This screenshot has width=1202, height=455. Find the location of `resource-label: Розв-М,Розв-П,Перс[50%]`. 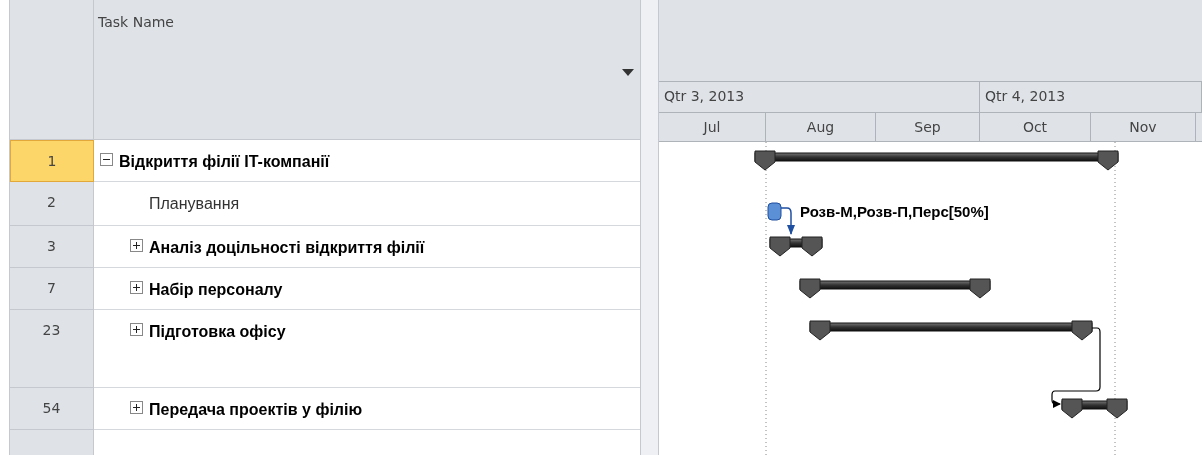

resource-label: Розв-М,Розв-П,Перс[50%] is located at coordinates (894, 211).